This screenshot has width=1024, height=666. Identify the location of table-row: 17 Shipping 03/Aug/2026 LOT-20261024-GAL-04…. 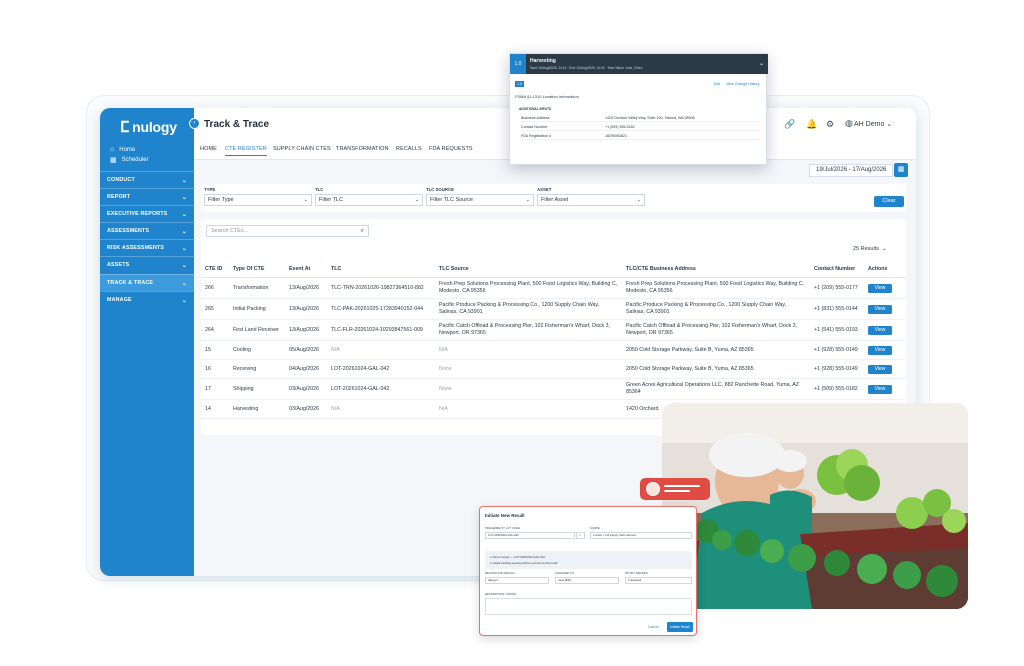
(553, 389).